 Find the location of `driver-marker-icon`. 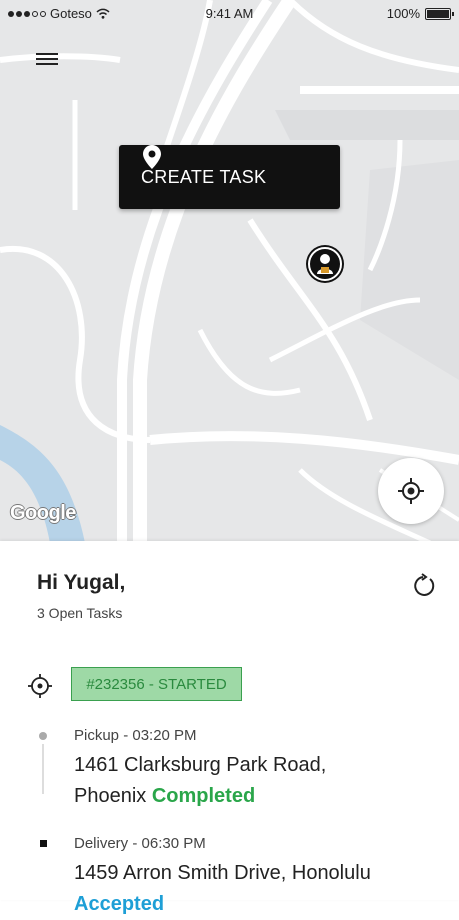

driver-marker-icon is located at coordinates (325, 264).